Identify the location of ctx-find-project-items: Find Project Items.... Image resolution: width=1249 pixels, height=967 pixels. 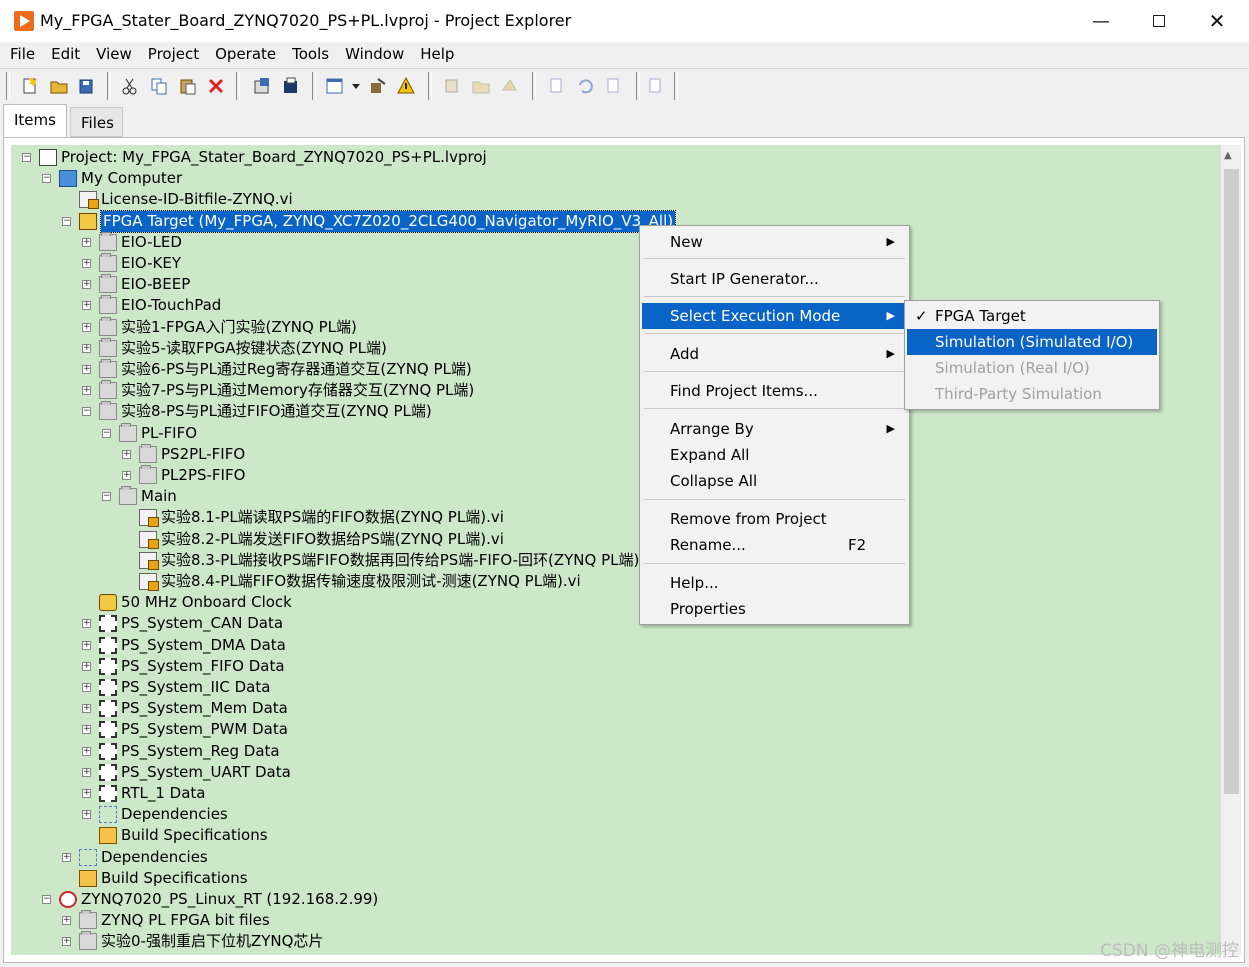
(774, 391).